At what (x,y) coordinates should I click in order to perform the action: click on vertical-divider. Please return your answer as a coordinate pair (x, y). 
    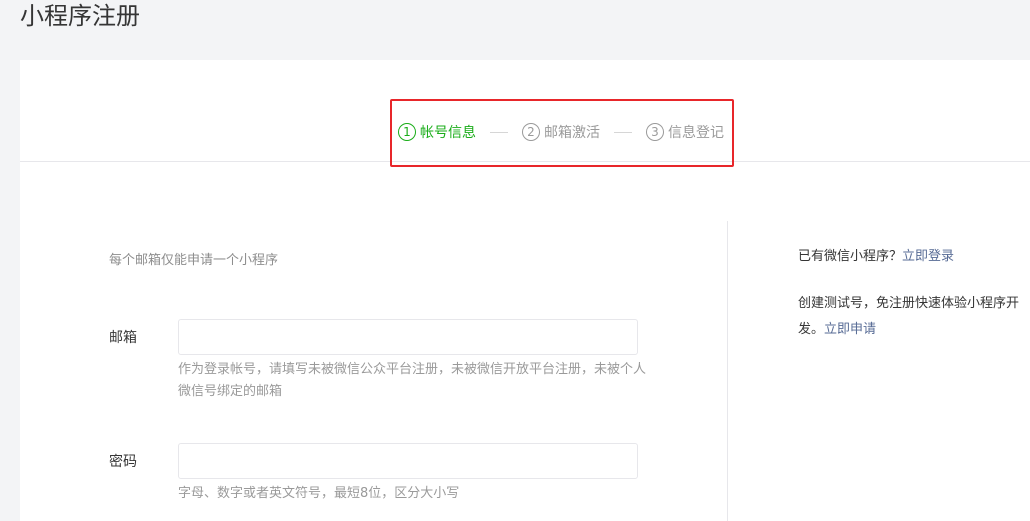
    Looking at the image, I should click on (727, 371).